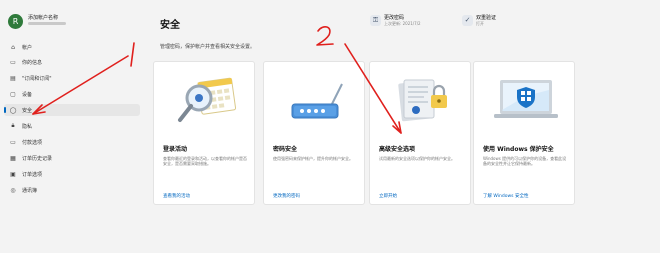  What do you see at coordinates (13, 174) in the screenshot?
I see `order-icon: ▣` at bounding box center [13, 174].